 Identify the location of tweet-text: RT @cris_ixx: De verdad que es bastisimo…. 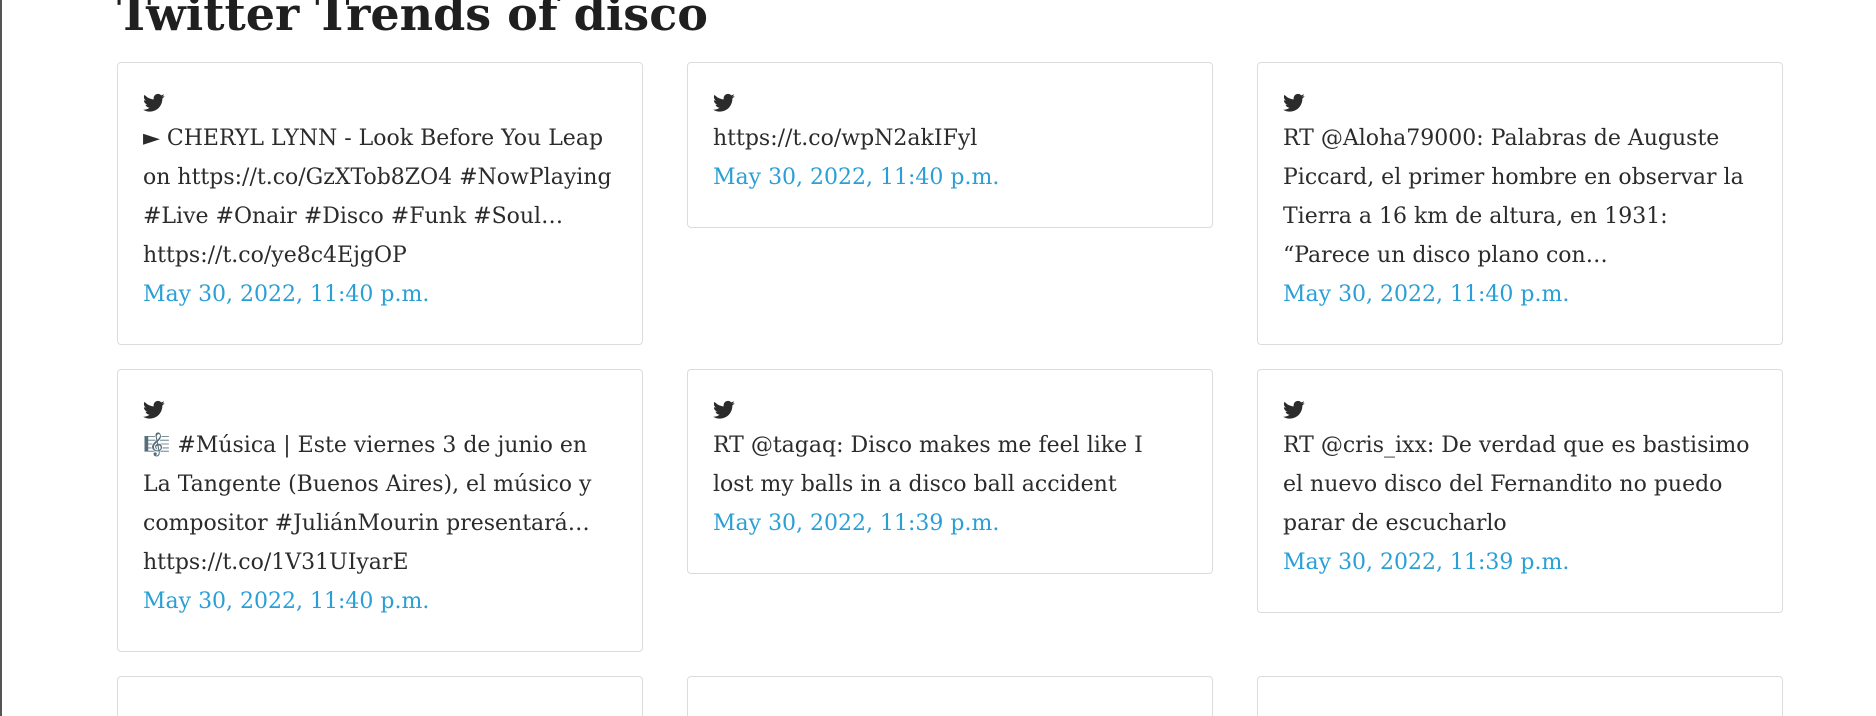
(1516, 484).